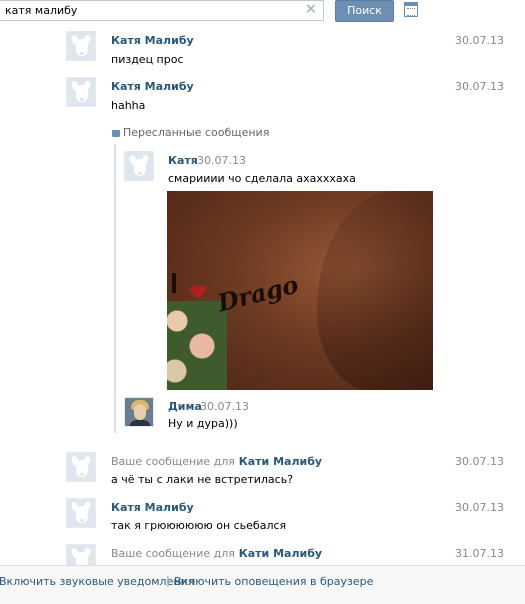  What do you see at coordinates (196, 132) in the screenshot?
I see `forwarded-label-text: Пересланные сообщения` at bounding box center [196, 132].